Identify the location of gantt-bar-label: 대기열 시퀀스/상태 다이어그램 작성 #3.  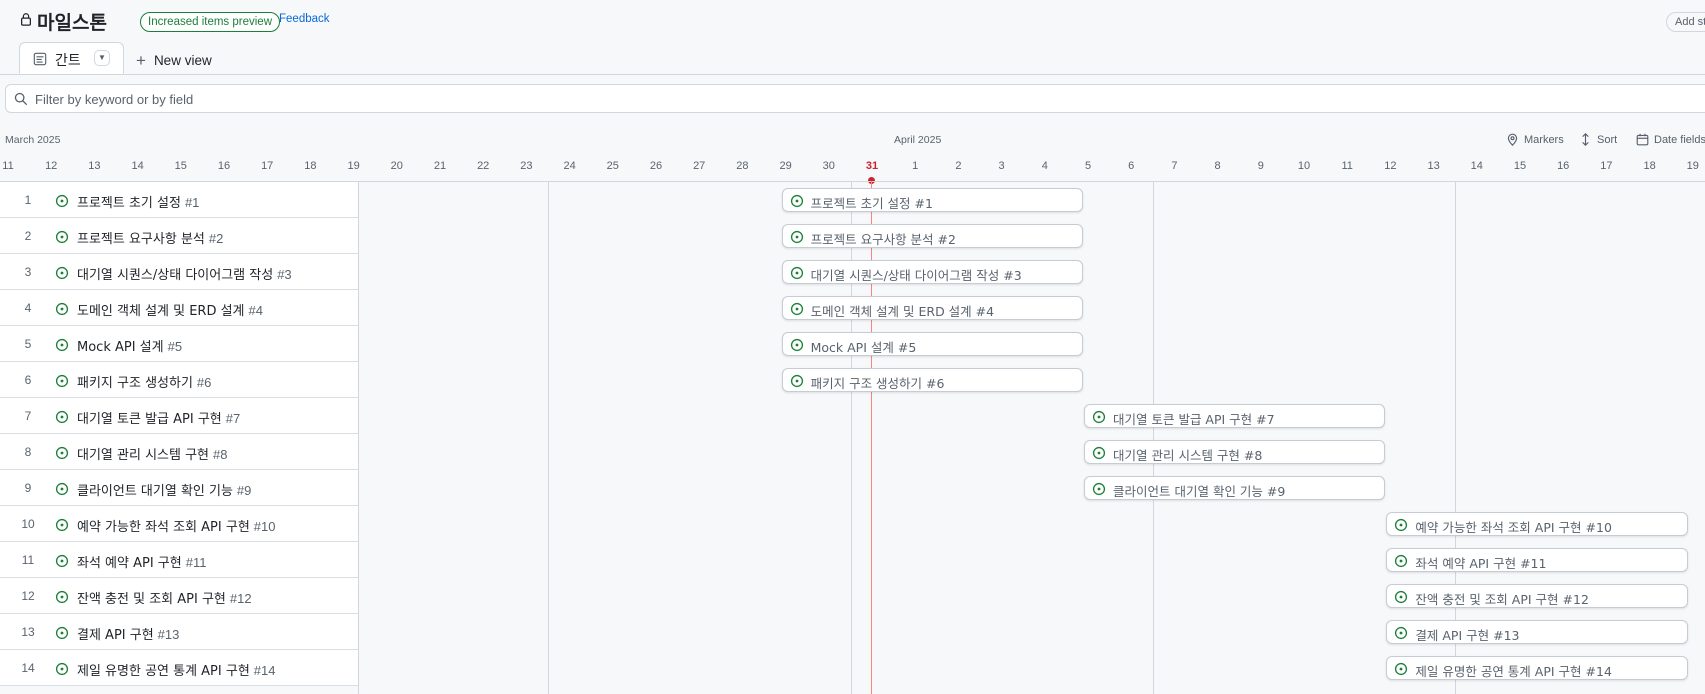
(916, 274).